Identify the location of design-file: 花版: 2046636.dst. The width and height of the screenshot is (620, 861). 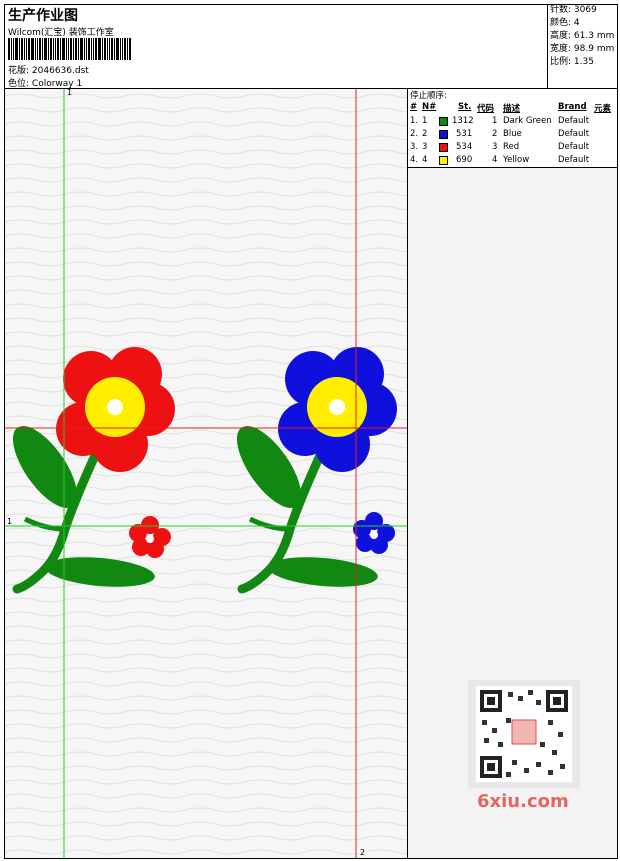
(48, 71).